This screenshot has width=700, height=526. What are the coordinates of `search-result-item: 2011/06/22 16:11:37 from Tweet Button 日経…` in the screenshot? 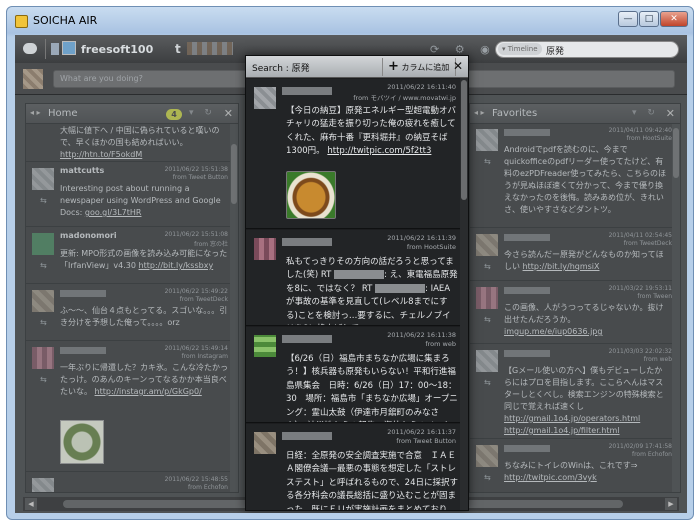 It's located at (354, 467).